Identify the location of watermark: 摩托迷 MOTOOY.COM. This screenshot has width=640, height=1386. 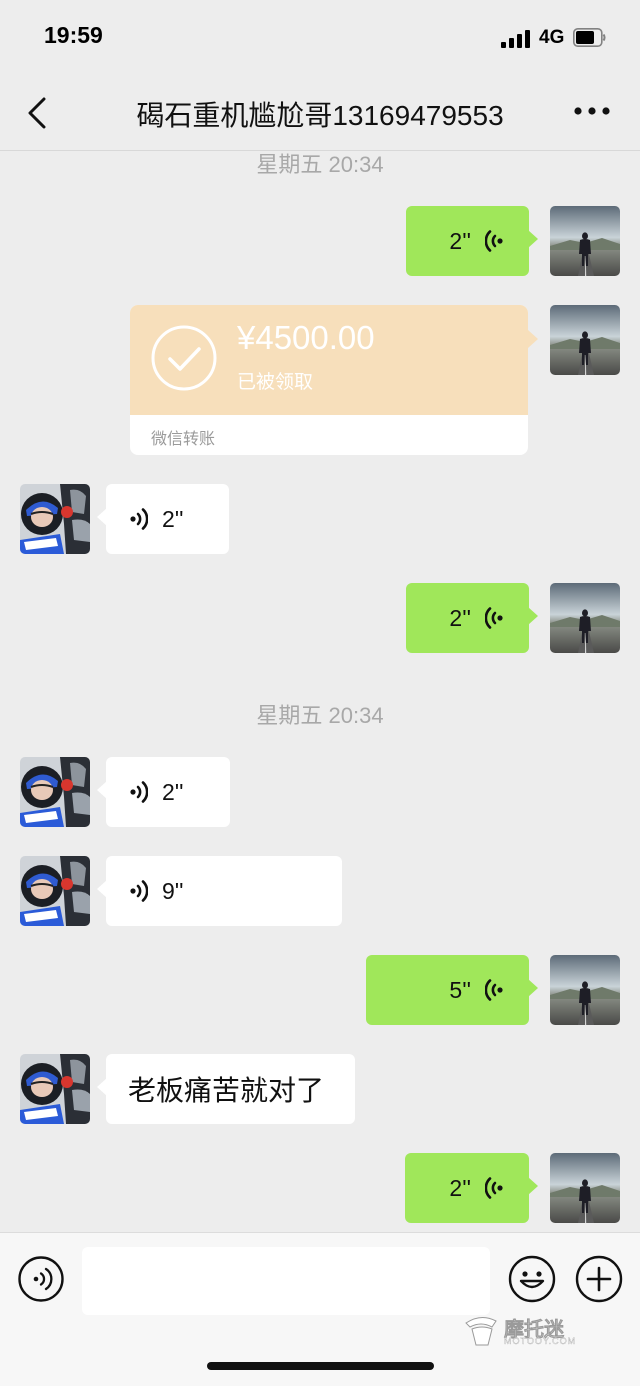
(527, 1333).